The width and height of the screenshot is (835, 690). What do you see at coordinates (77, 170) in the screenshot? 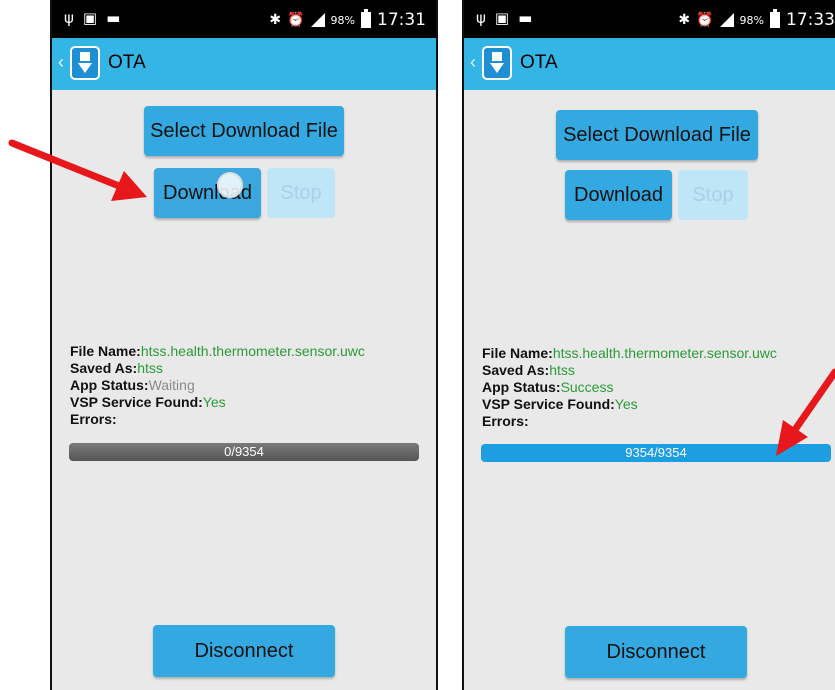
I see `annotation-arrow-download` at bounding box center [77, 170].